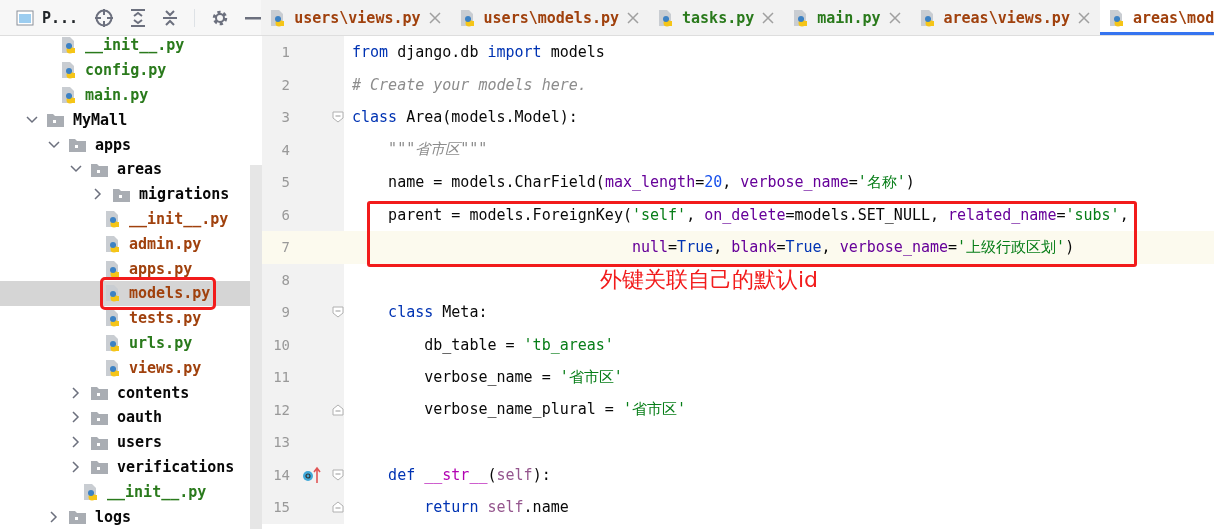 This screenshot has height=529, width=1214. What do you see at coordinates (149, 269) in the screenshot?
I see `tree-item: apps.py` at bounding box center [149, 269].